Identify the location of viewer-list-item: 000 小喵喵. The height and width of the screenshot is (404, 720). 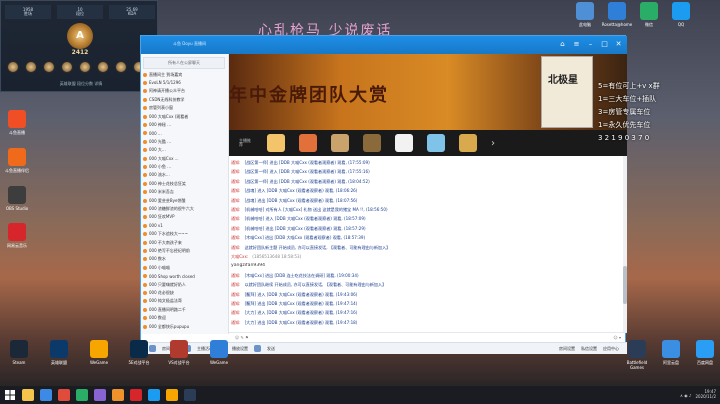
(184, 267).